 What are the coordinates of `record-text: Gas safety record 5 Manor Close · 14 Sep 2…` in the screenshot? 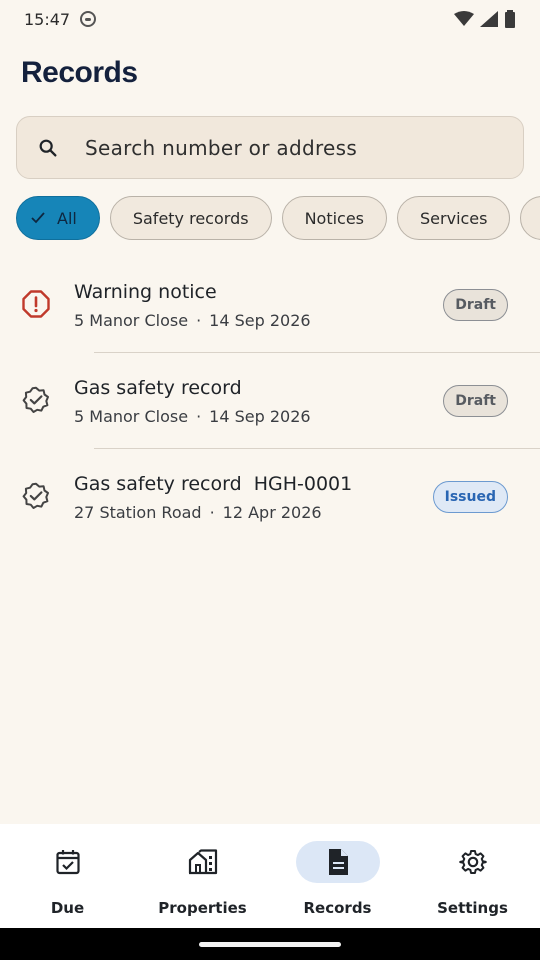 It's located at (192, 401).